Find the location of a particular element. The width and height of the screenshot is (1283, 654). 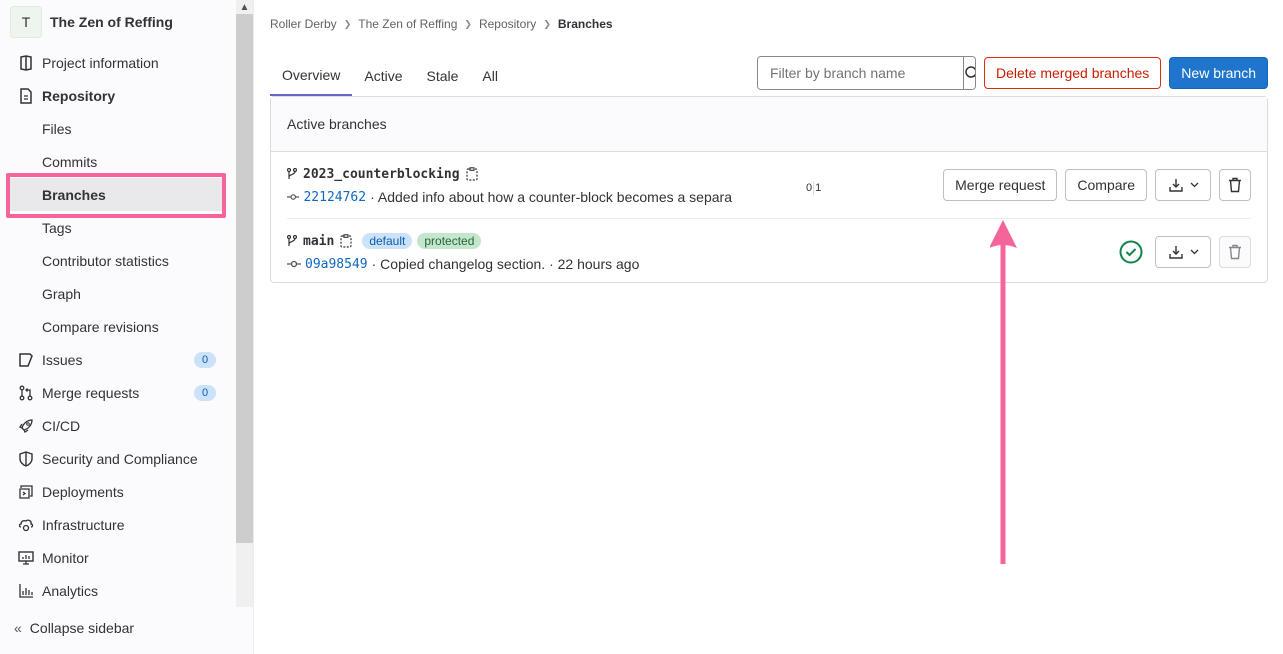

sidebar-item-monitor: Monitor is located at coordinates (118, 557).